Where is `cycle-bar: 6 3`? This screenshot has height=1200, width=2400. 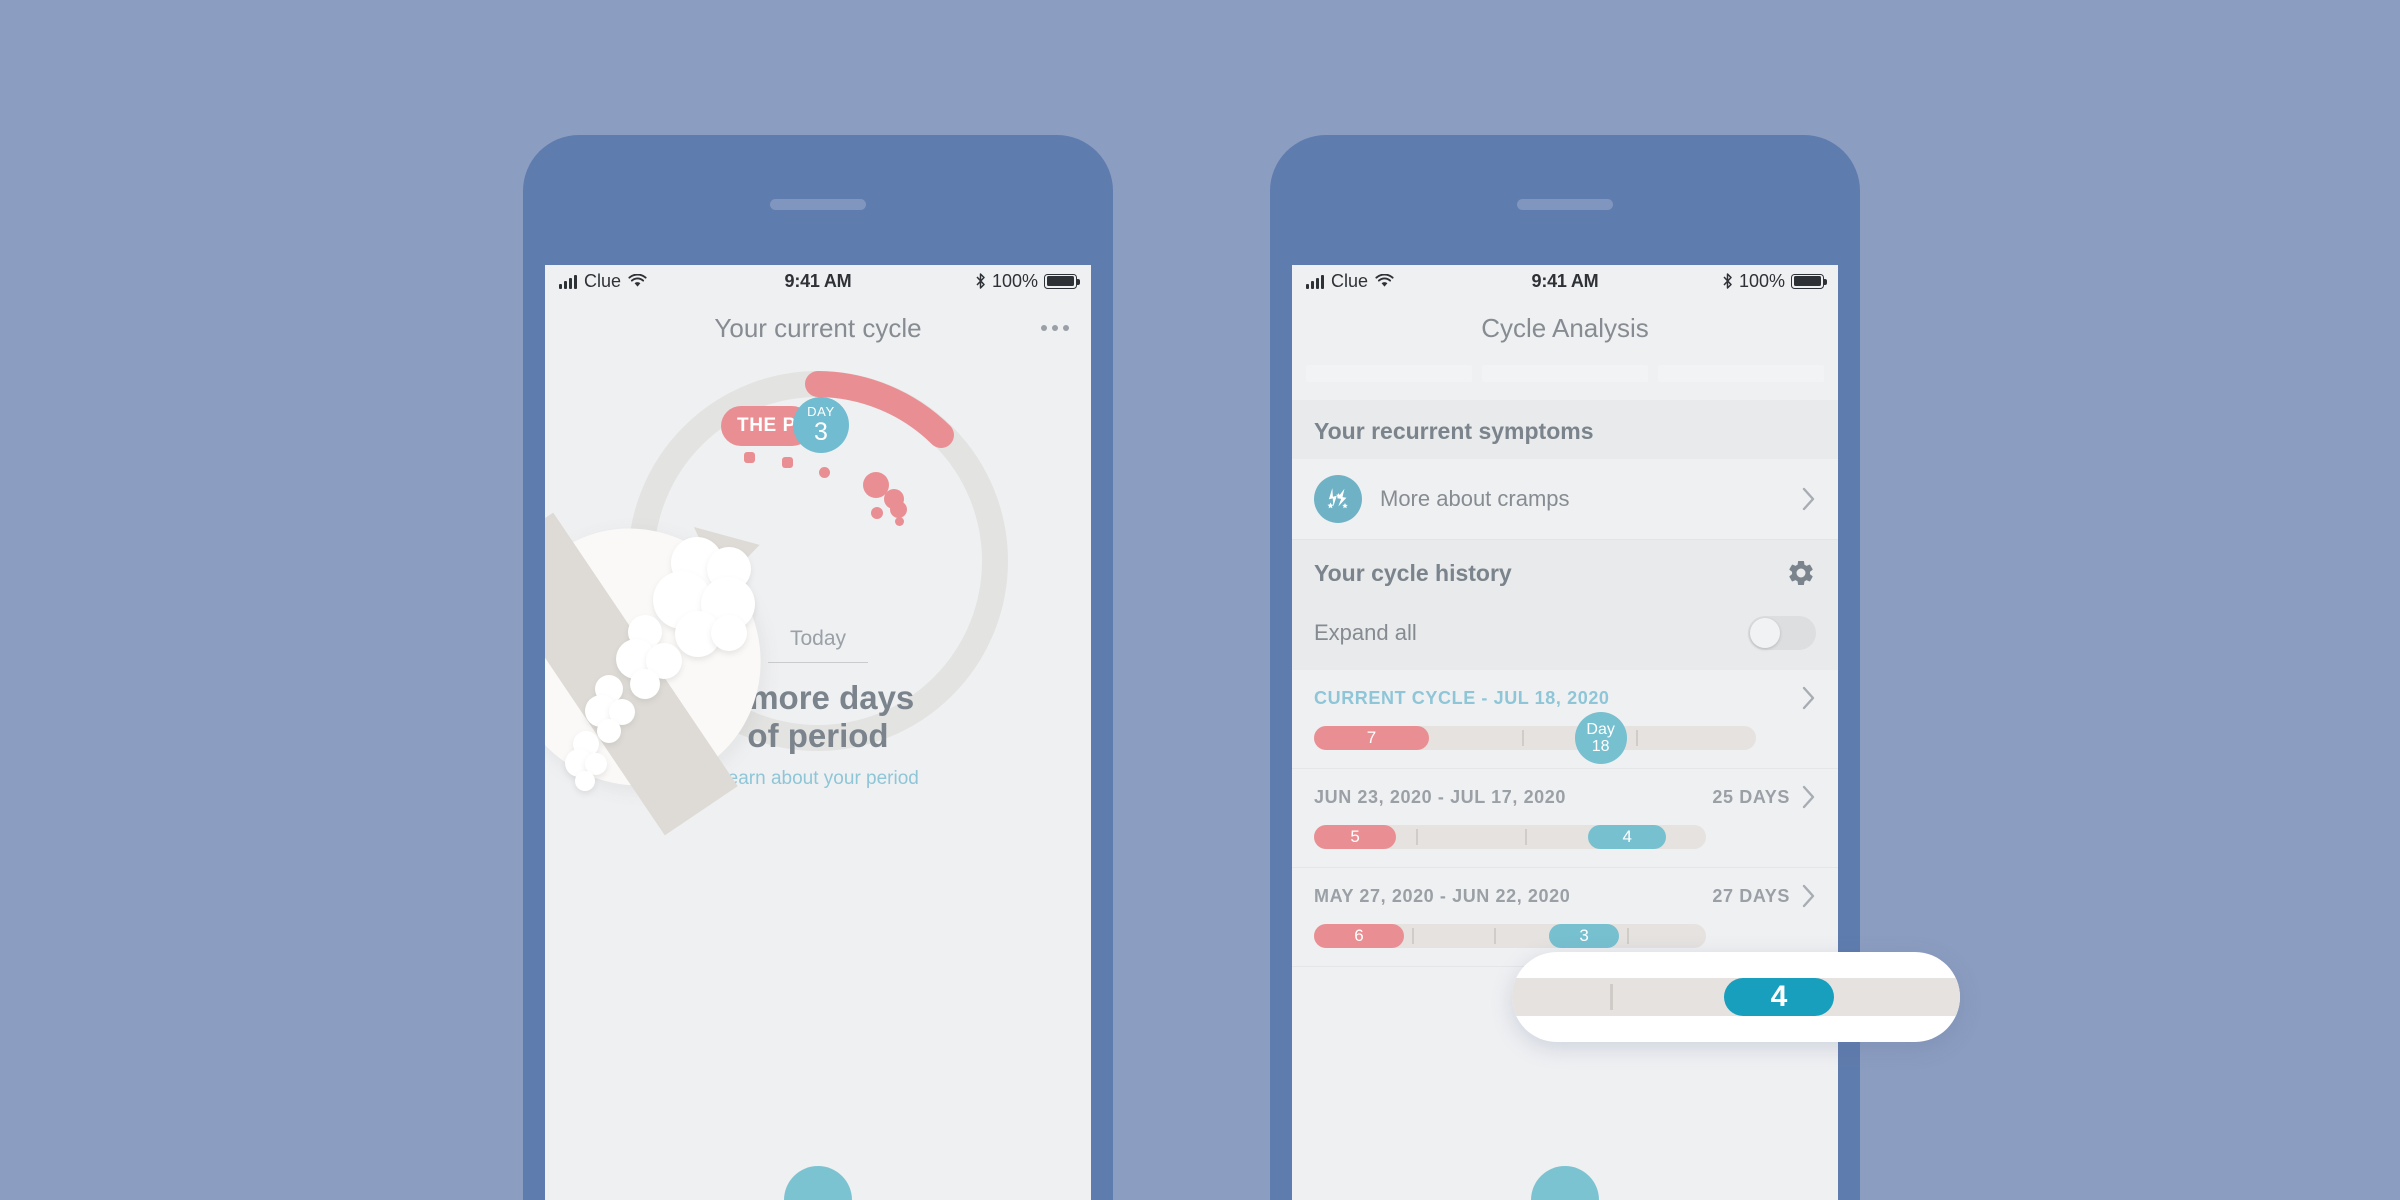
cycle-bar: 6 3 is located at coordinates (1510, 936).